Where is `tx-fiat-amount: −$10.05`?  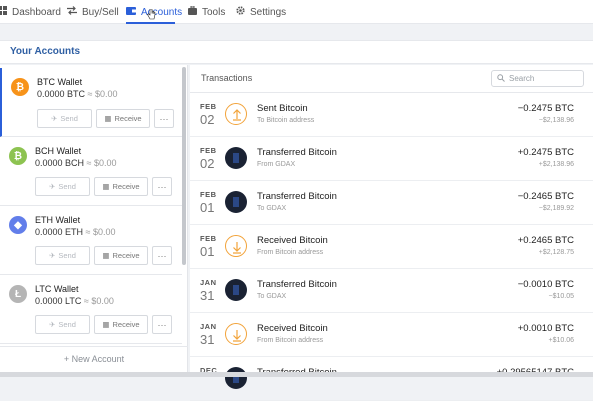 tx-fiat-amount: −$10.05 is located at coordinates (561, 296).